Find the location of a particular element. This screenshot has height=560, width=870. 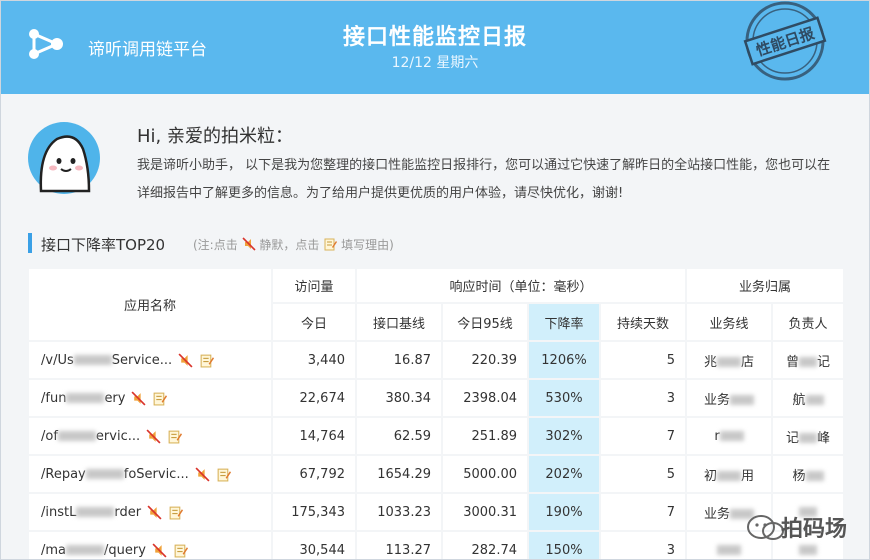

daily-report-stamp-icon: 性能日报 is located at coordinates (785, 41).